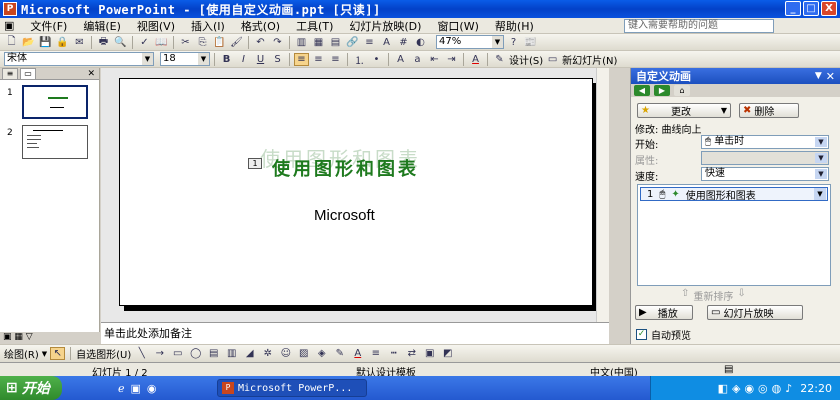  Describe the element at coordinates (11, 42) in the screenshot. I see `new-icon: 🗋` at that location.